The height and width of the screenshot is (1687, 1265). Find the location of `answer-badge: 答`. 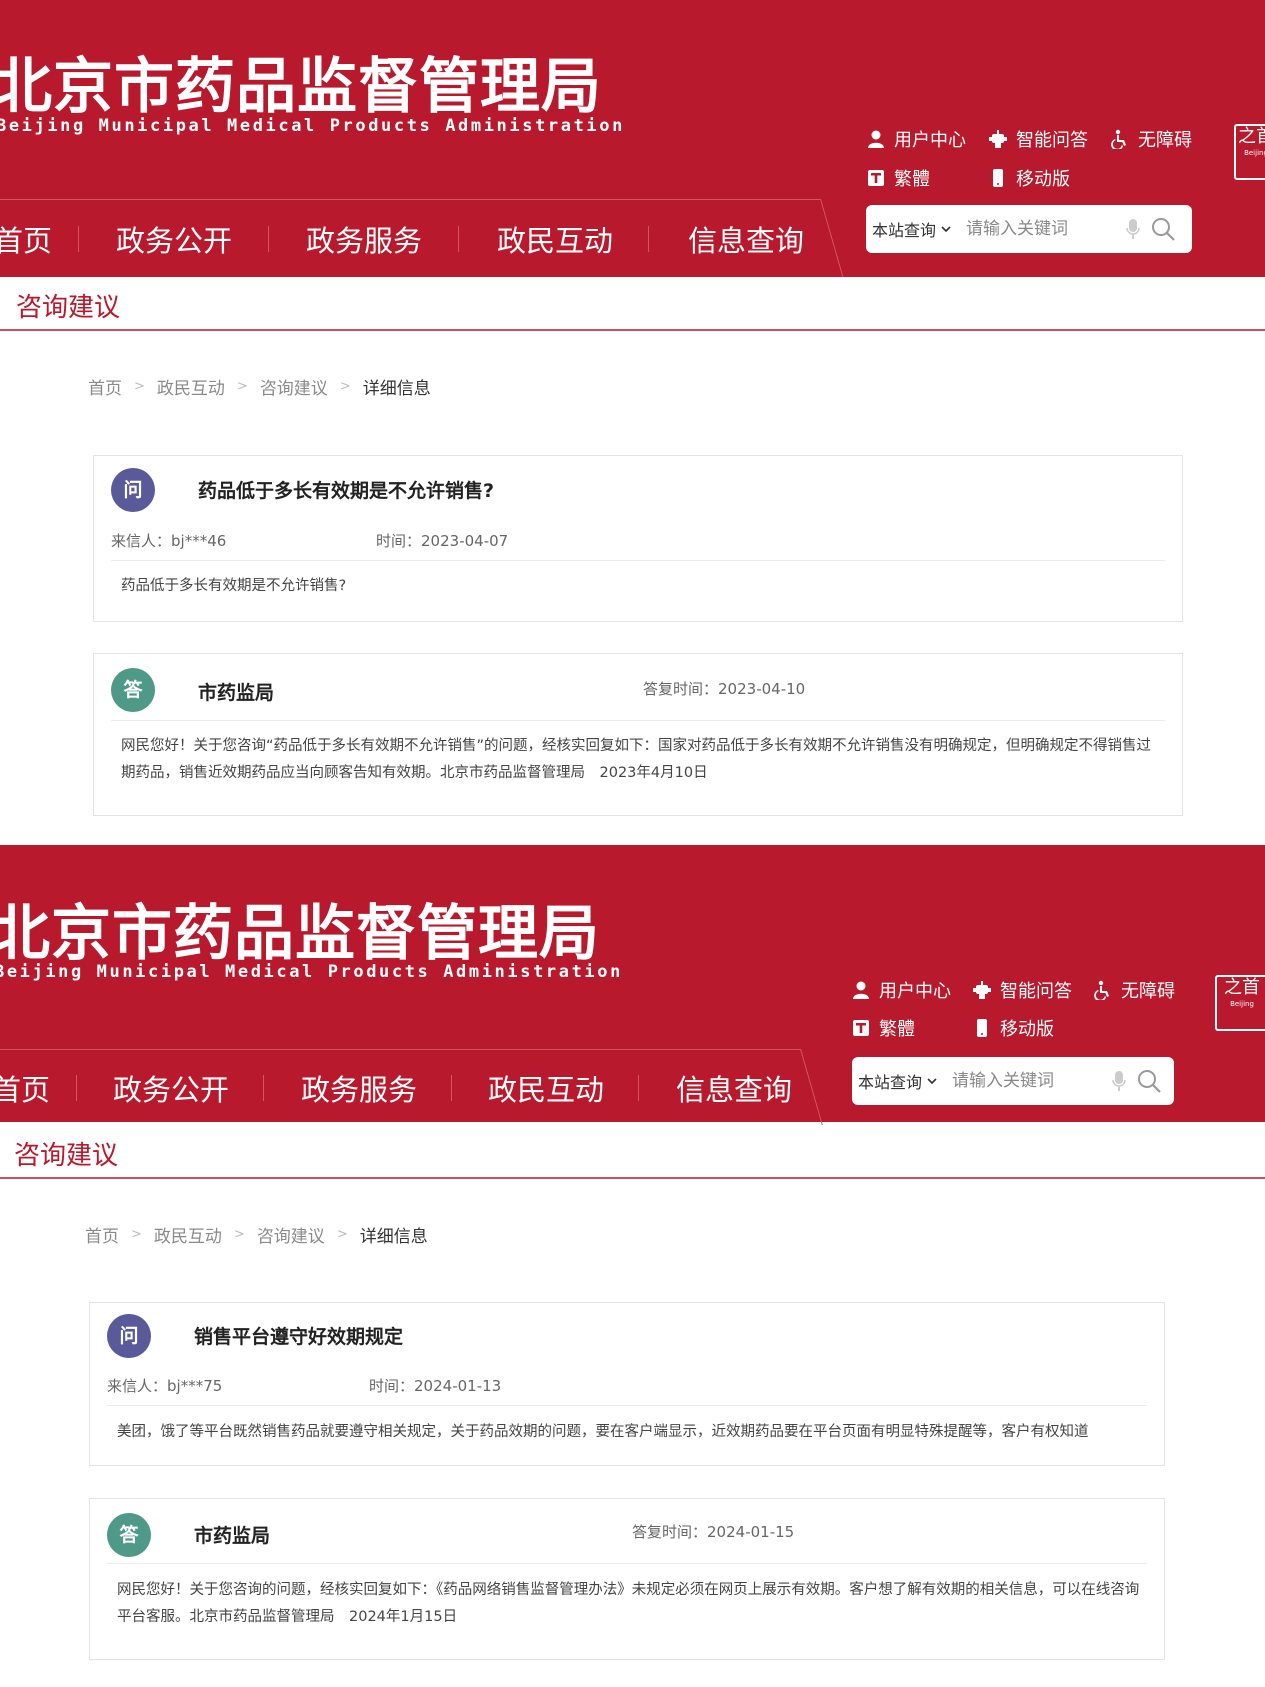

answer-badge: 答 is located at coordinates (129, 1535).